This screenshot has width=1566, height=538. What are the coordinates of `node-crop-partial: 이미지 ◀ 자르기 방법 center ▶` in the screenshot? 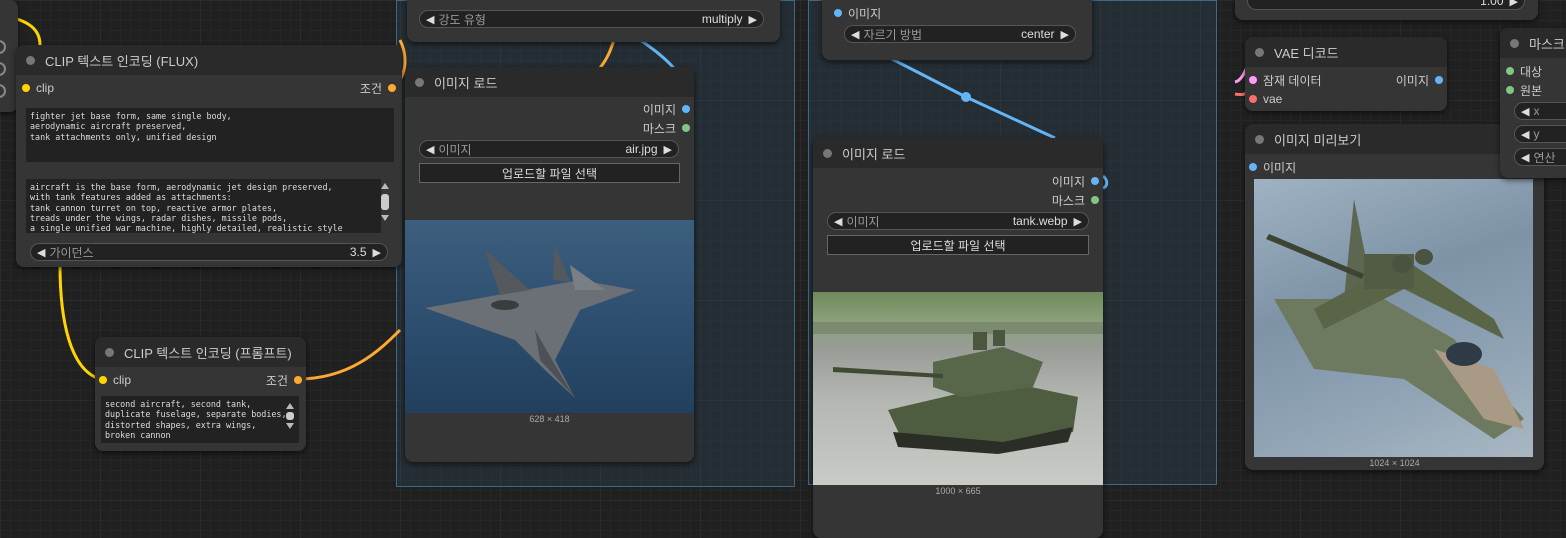 It's located at (957, 30).